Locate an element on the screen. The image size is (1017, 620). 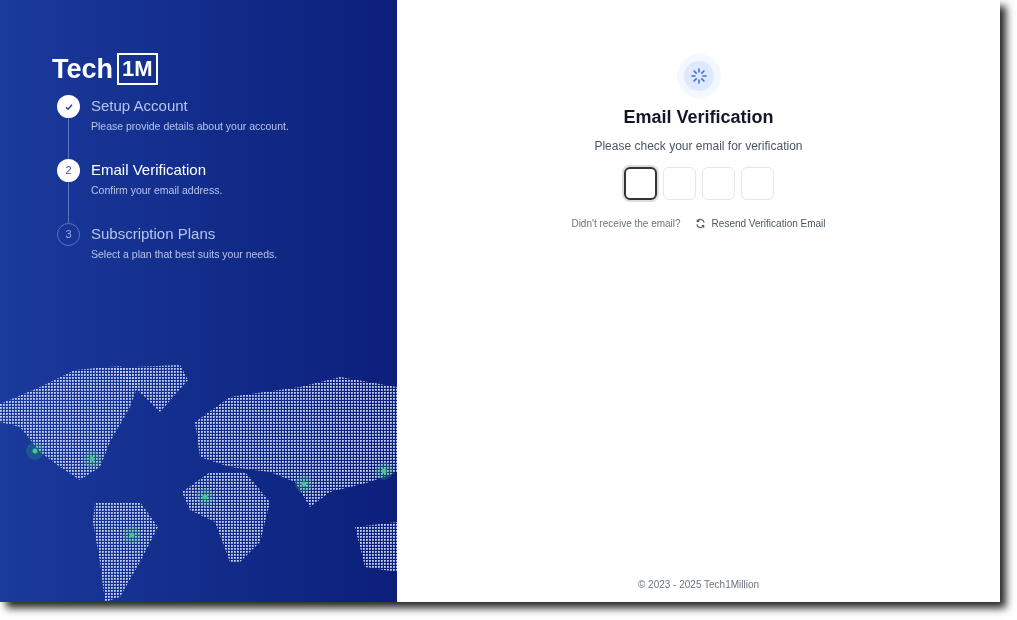
subtitle: Please check your email for verification is located at coordinates (698, 146).